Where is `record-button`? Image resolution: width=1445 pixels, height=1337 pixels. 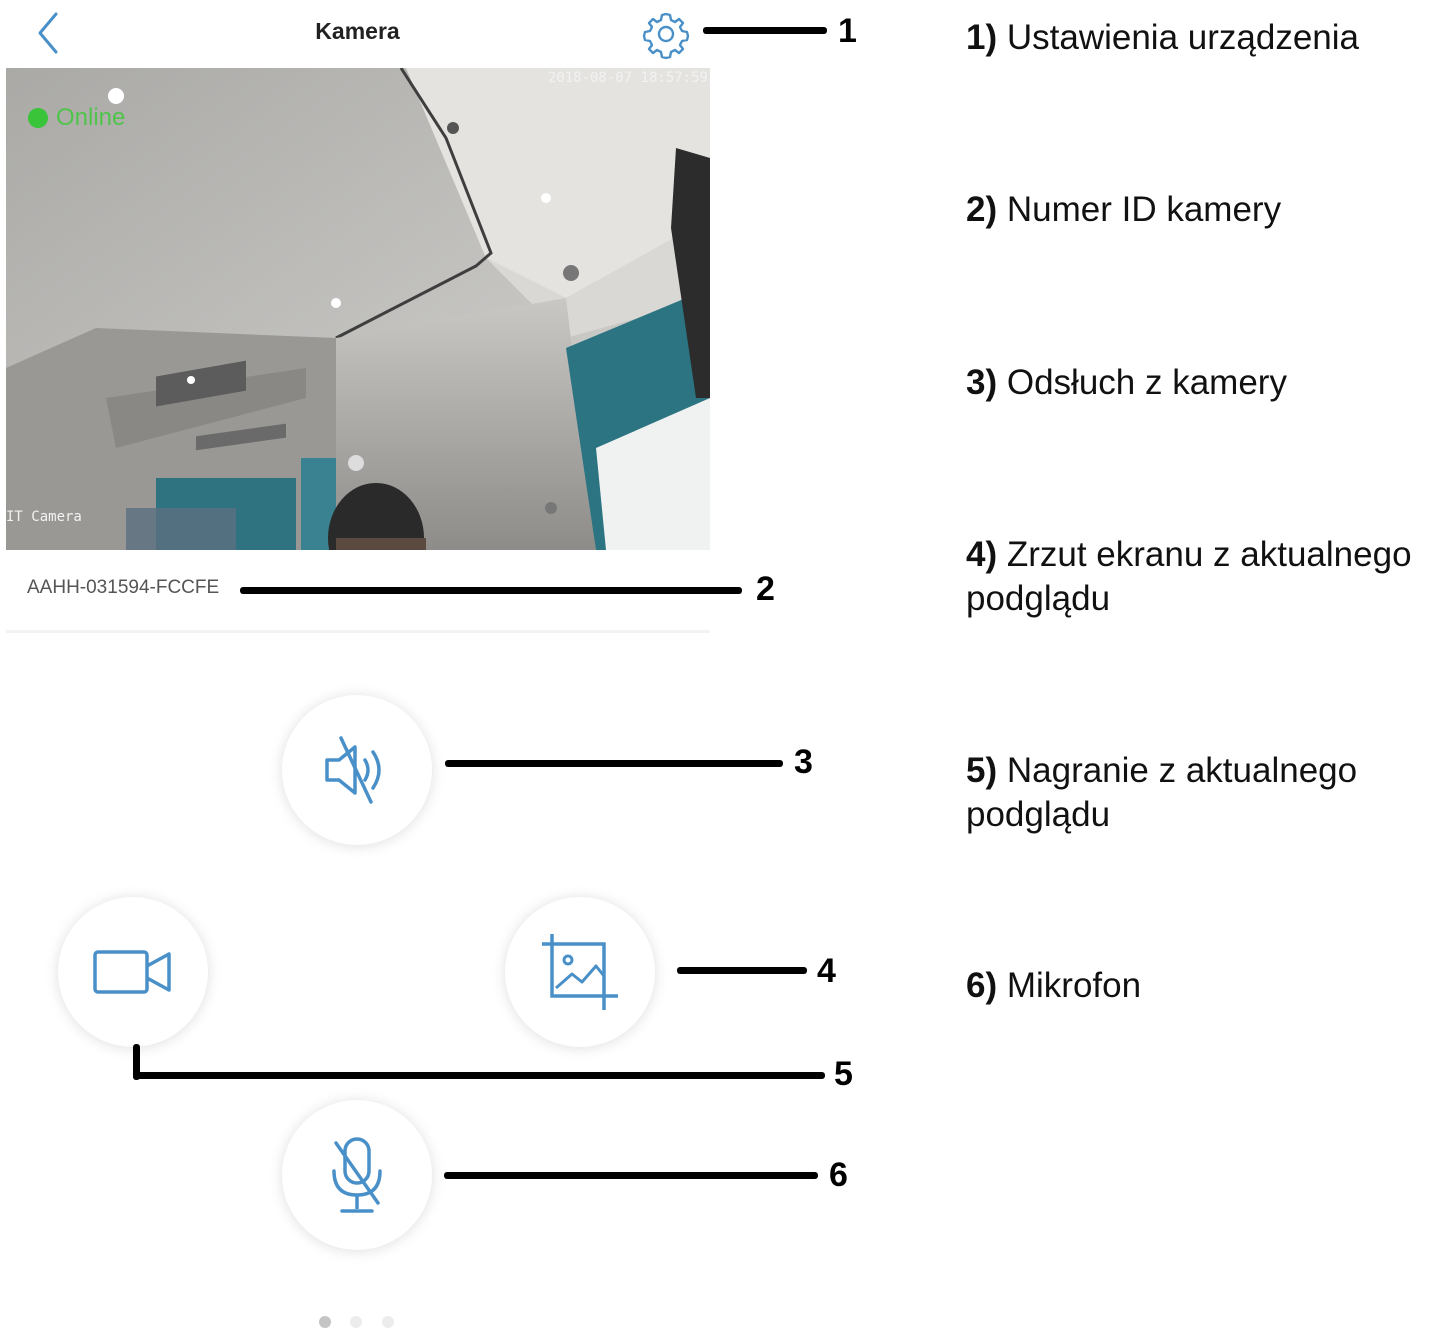
record-button is located at coordinates (133, 972).